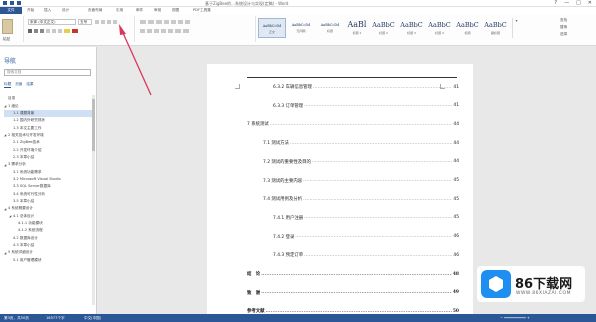  What do you see at coordinates (48, 120) in the screenshot?
I see `nav-tree-item: 1.2 国内外研究现状` at bounding box center [48, 120].